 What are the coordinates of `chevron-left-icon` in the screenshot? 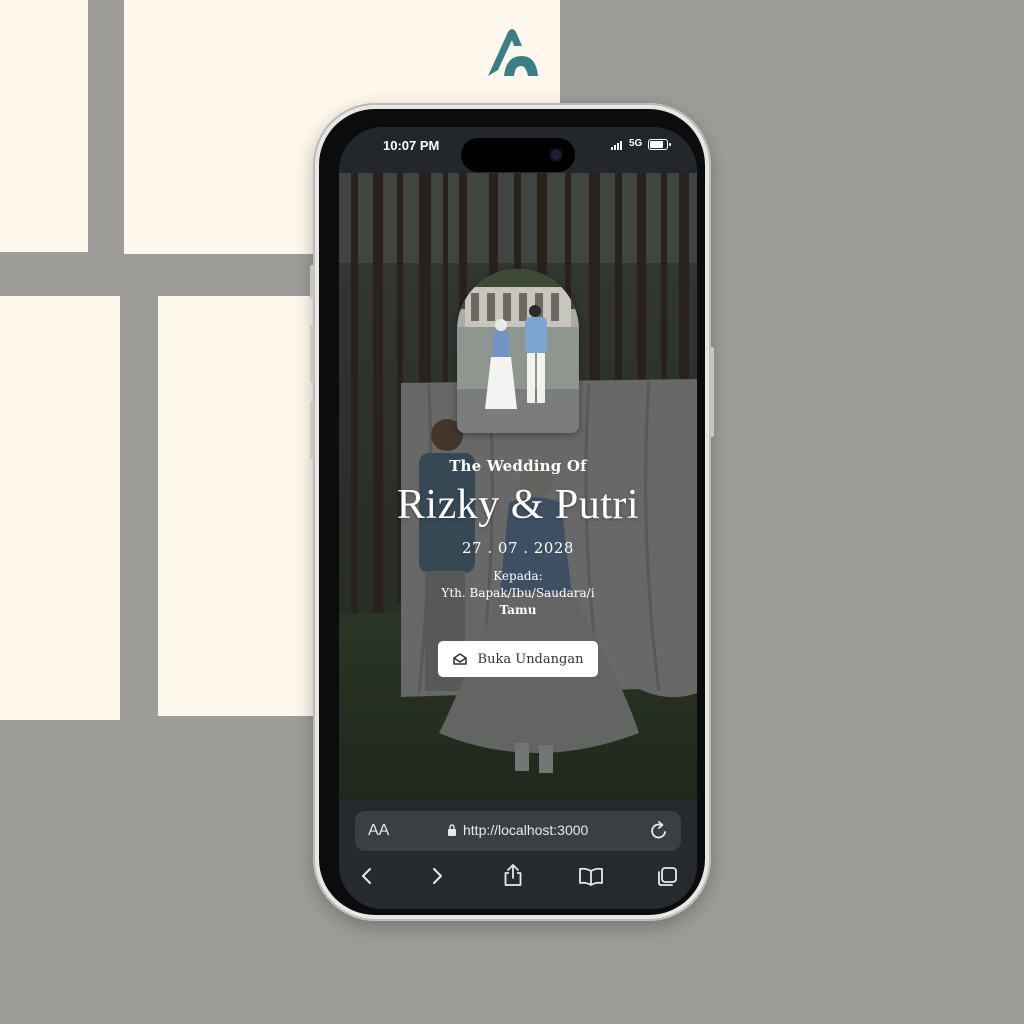 It's located at (367, 876).